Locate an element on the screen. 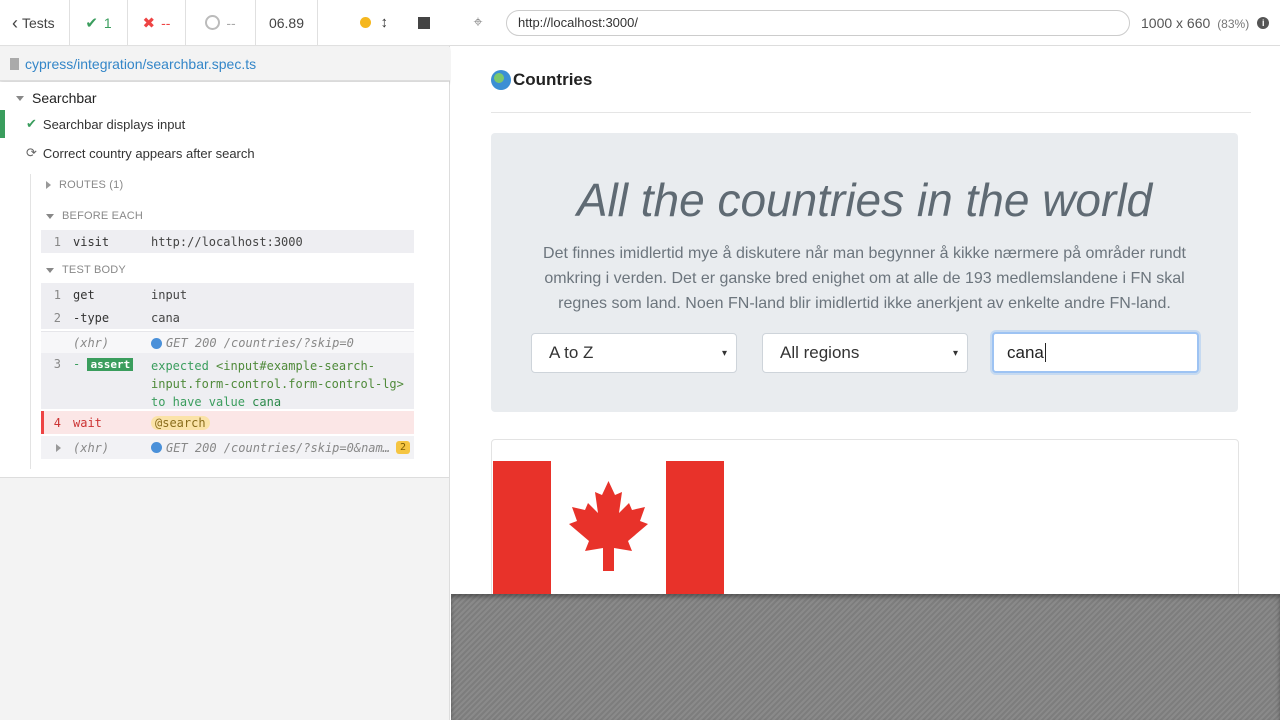 This screenshot has height=720, width=1280. passed-count: ✔ 1 is located at coordinates (99, 22).